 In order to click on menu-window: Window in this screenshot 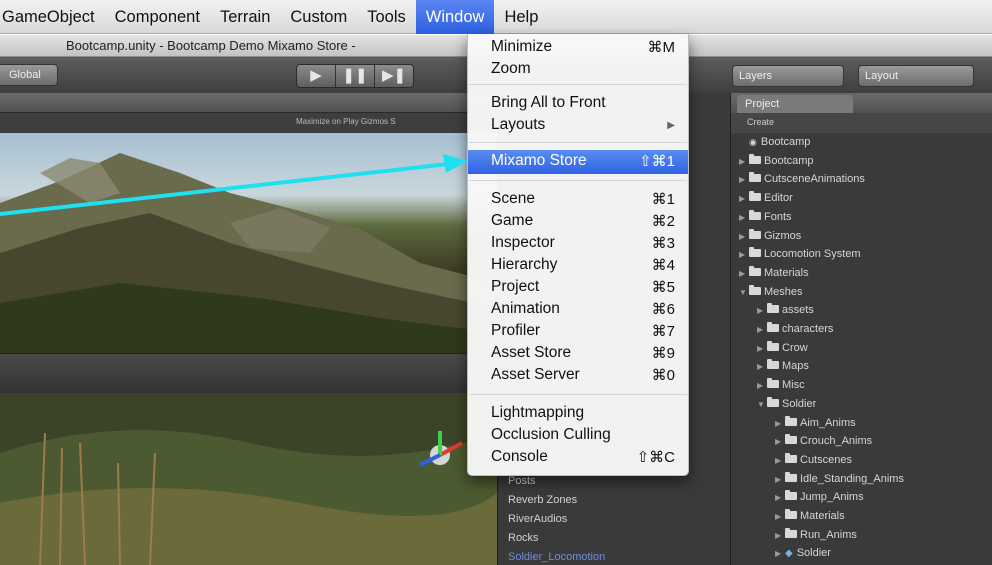, I will do `click(455, 17)`.